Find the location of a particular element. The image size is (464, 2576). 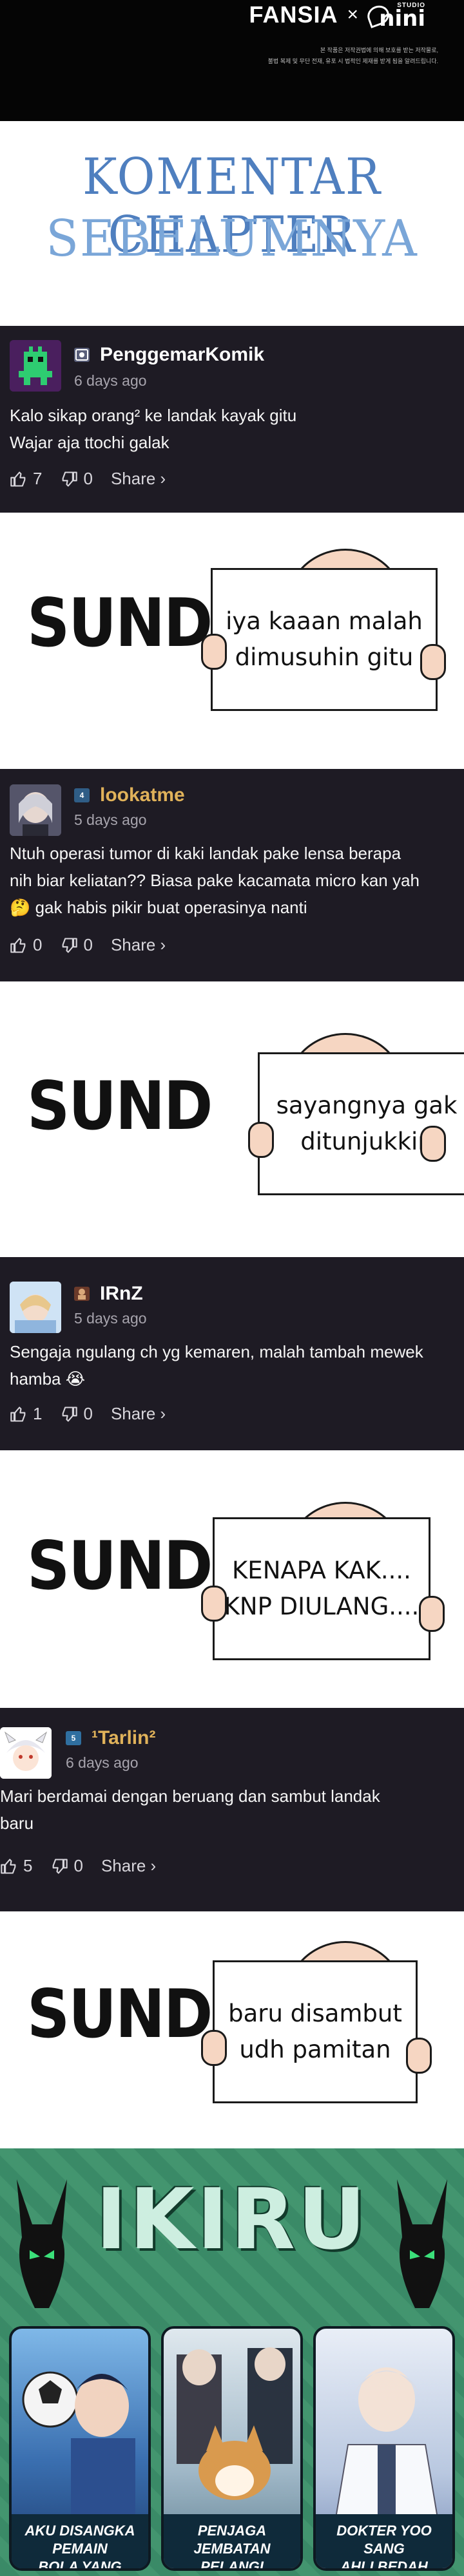

section-title: KOMENTAR CHAPTER SEBELUMNYA is located at coordinates (232, 224).